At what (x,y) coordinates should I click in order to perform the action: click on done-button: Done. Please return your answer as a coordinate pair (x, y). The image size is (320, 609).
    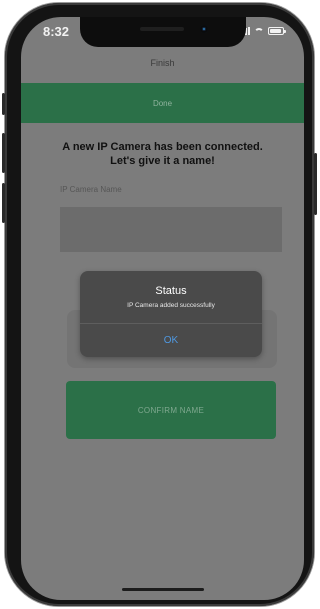
    Looking at the image, I should click on (162, 103).